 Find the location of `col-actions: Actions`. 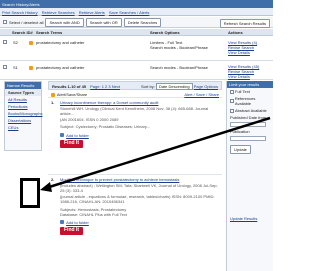

col-actions: Actions is located at coordinates (235, 32).